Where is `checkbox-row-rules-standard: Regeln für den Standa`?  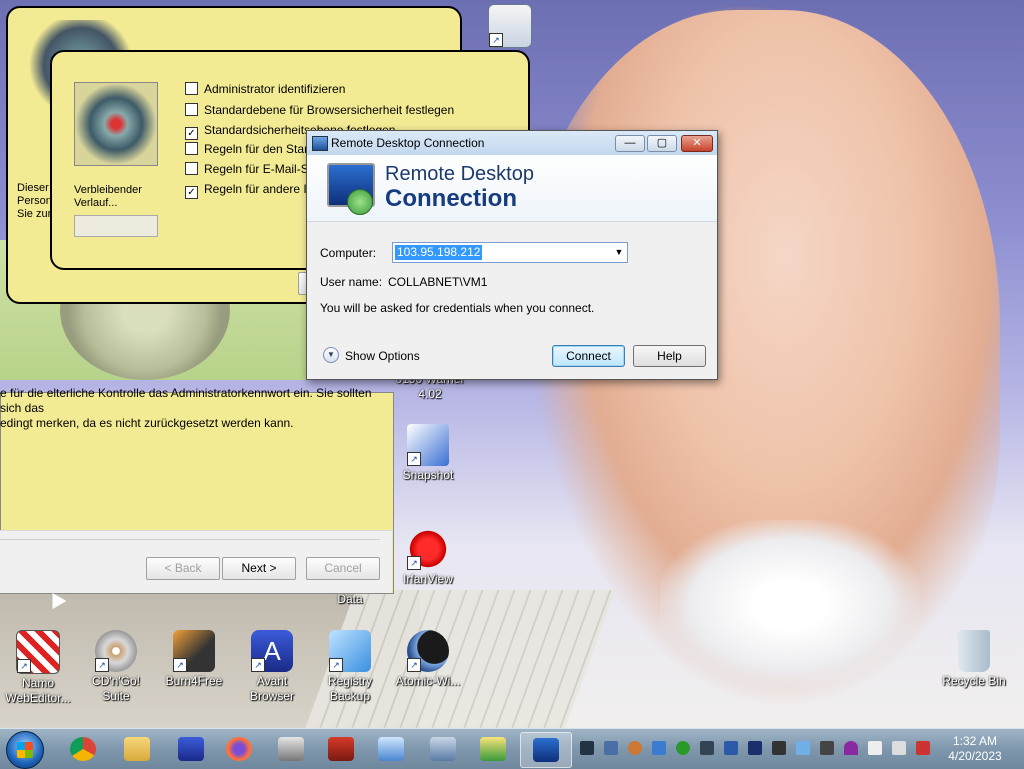
checkbox-row-rules-standard: Regeln für den Standa is located at coordinates (246, 151).